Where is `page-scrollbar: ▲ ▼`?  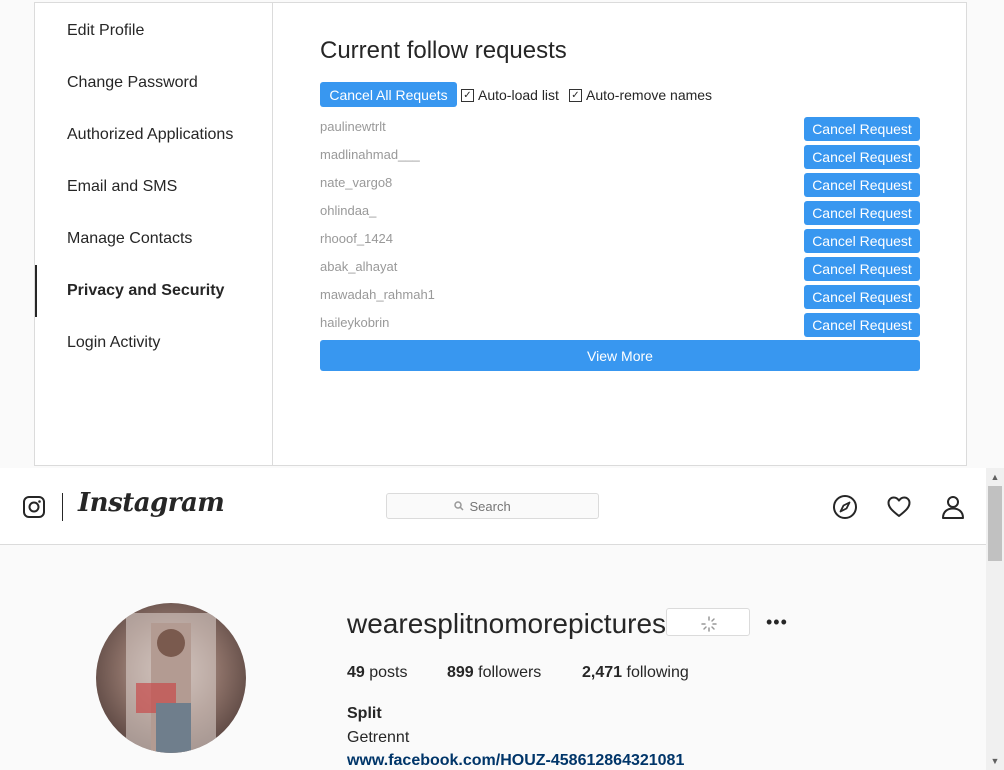
page-scrollbar: ▲ ▼ is located at coordinates (995, 619).